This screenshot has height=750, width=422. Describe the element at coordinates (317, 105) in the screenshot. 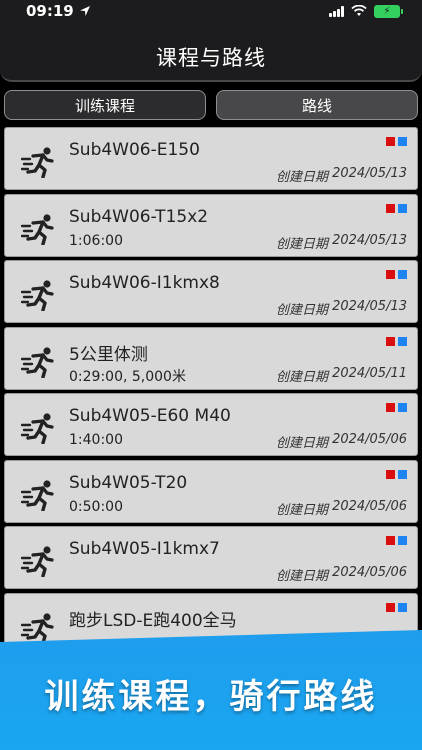

I see `tab-routes: 路线` at that location.